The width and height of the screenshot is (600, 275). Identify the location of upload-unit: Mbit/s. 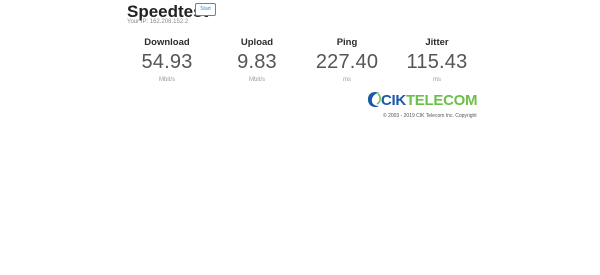
(256, 80).